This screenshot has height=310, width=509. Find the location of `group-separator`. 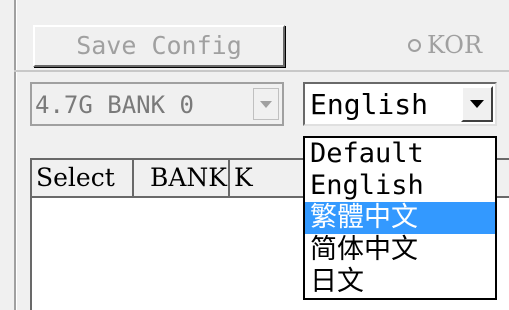

group-separator is located at coordinates (261, 71).